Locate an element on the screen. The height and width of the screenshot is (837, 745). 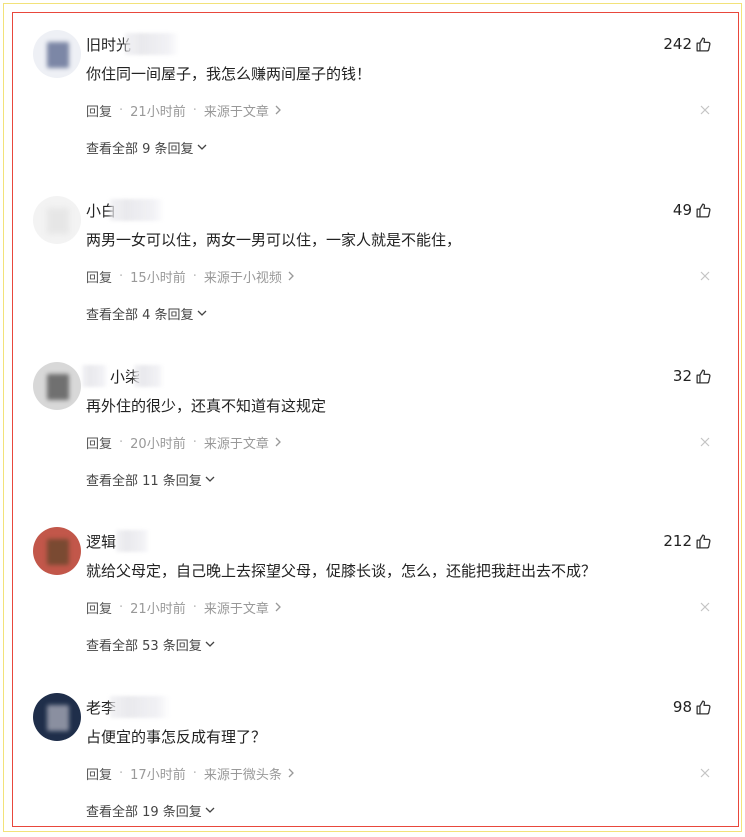
comment-time: 20小时前 is located at coordinates (158, 444).